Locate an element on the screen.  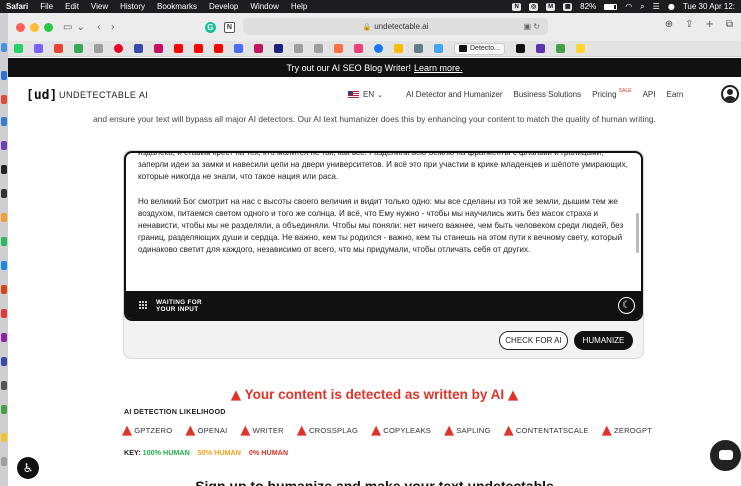
menu-file: File is located at coordinates (46, 6).